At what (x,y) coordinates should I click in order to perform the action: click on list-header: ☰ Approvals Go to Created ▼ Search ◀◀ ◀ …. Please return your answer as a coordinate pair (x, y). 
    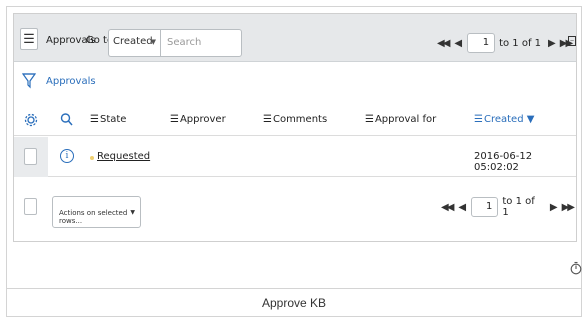
    Looking at the image, I should click on (295, 38).